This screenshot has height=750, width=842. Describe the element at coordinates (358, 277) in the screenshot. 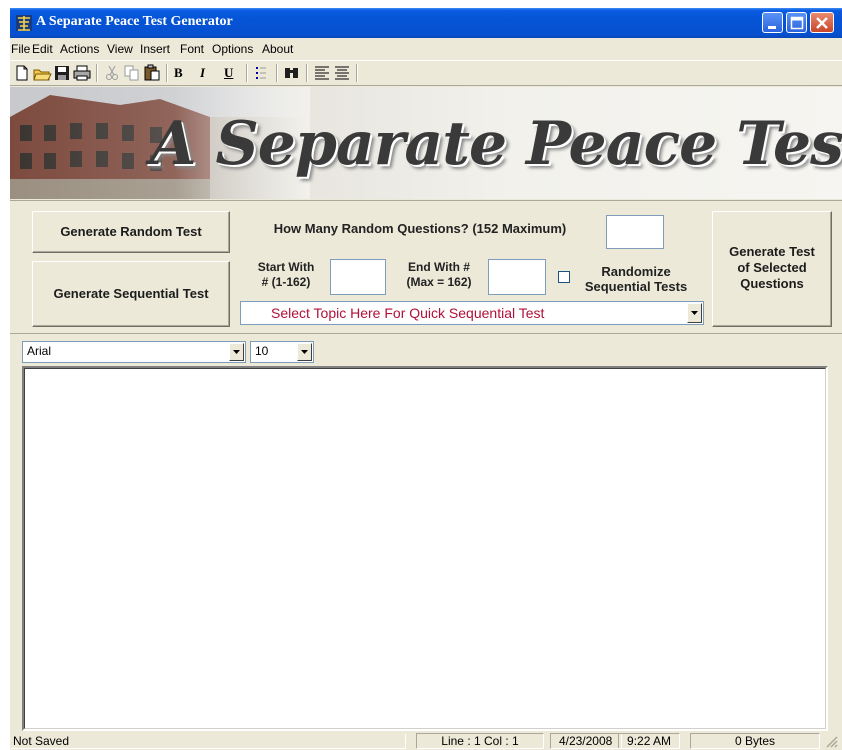

I see `start-with-input` at that location.